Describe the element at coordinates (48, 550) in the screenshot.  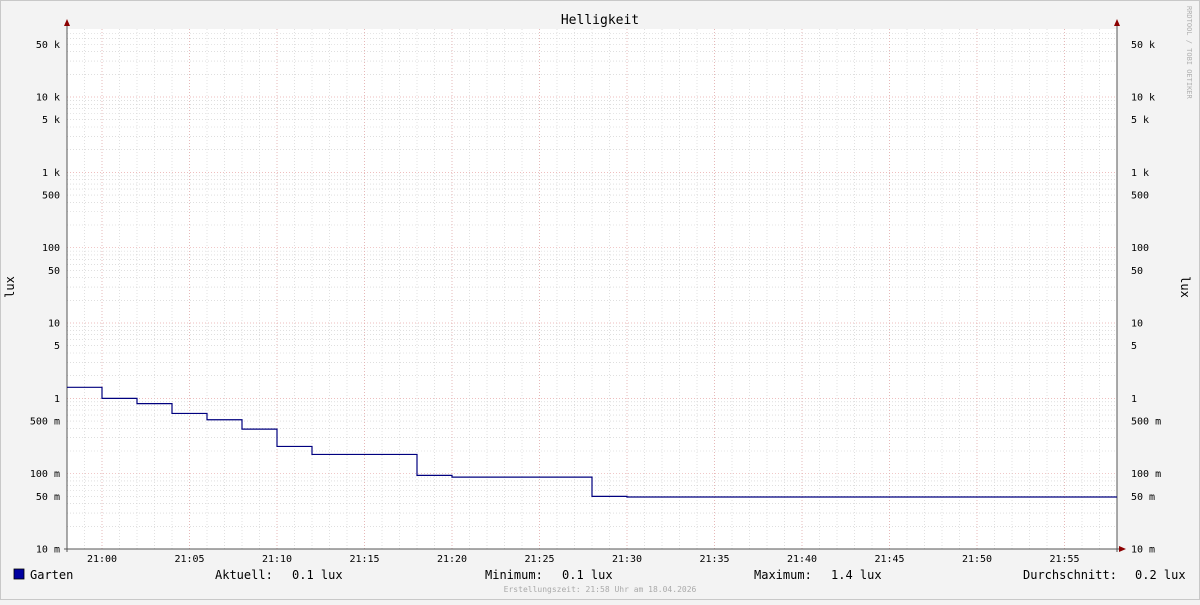
I see `y-tick-label-left: 10 m` at that location.